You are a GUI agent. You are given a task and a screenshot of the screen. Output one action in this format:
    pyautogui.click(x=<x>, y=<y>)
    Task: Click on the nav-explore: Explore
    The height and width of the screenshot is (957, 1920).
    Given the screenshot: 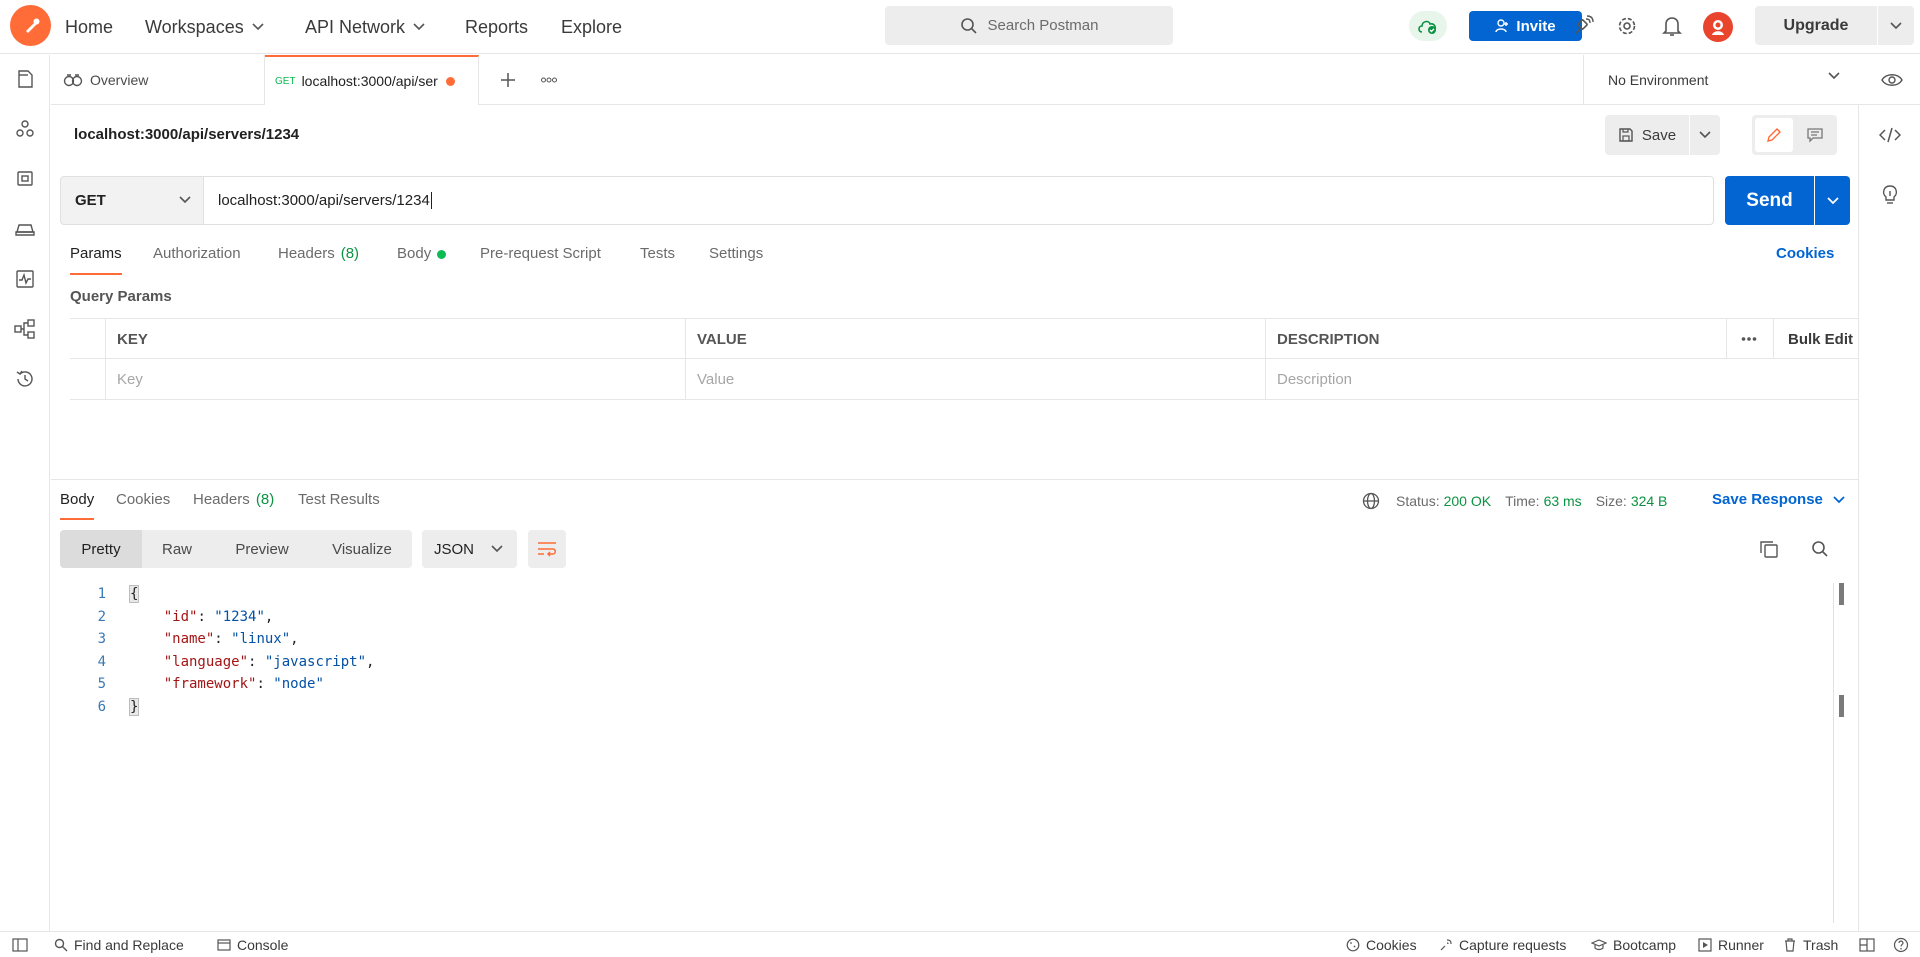 What is the action you would take?
    pyautogui.click(x=591, y=27)
    